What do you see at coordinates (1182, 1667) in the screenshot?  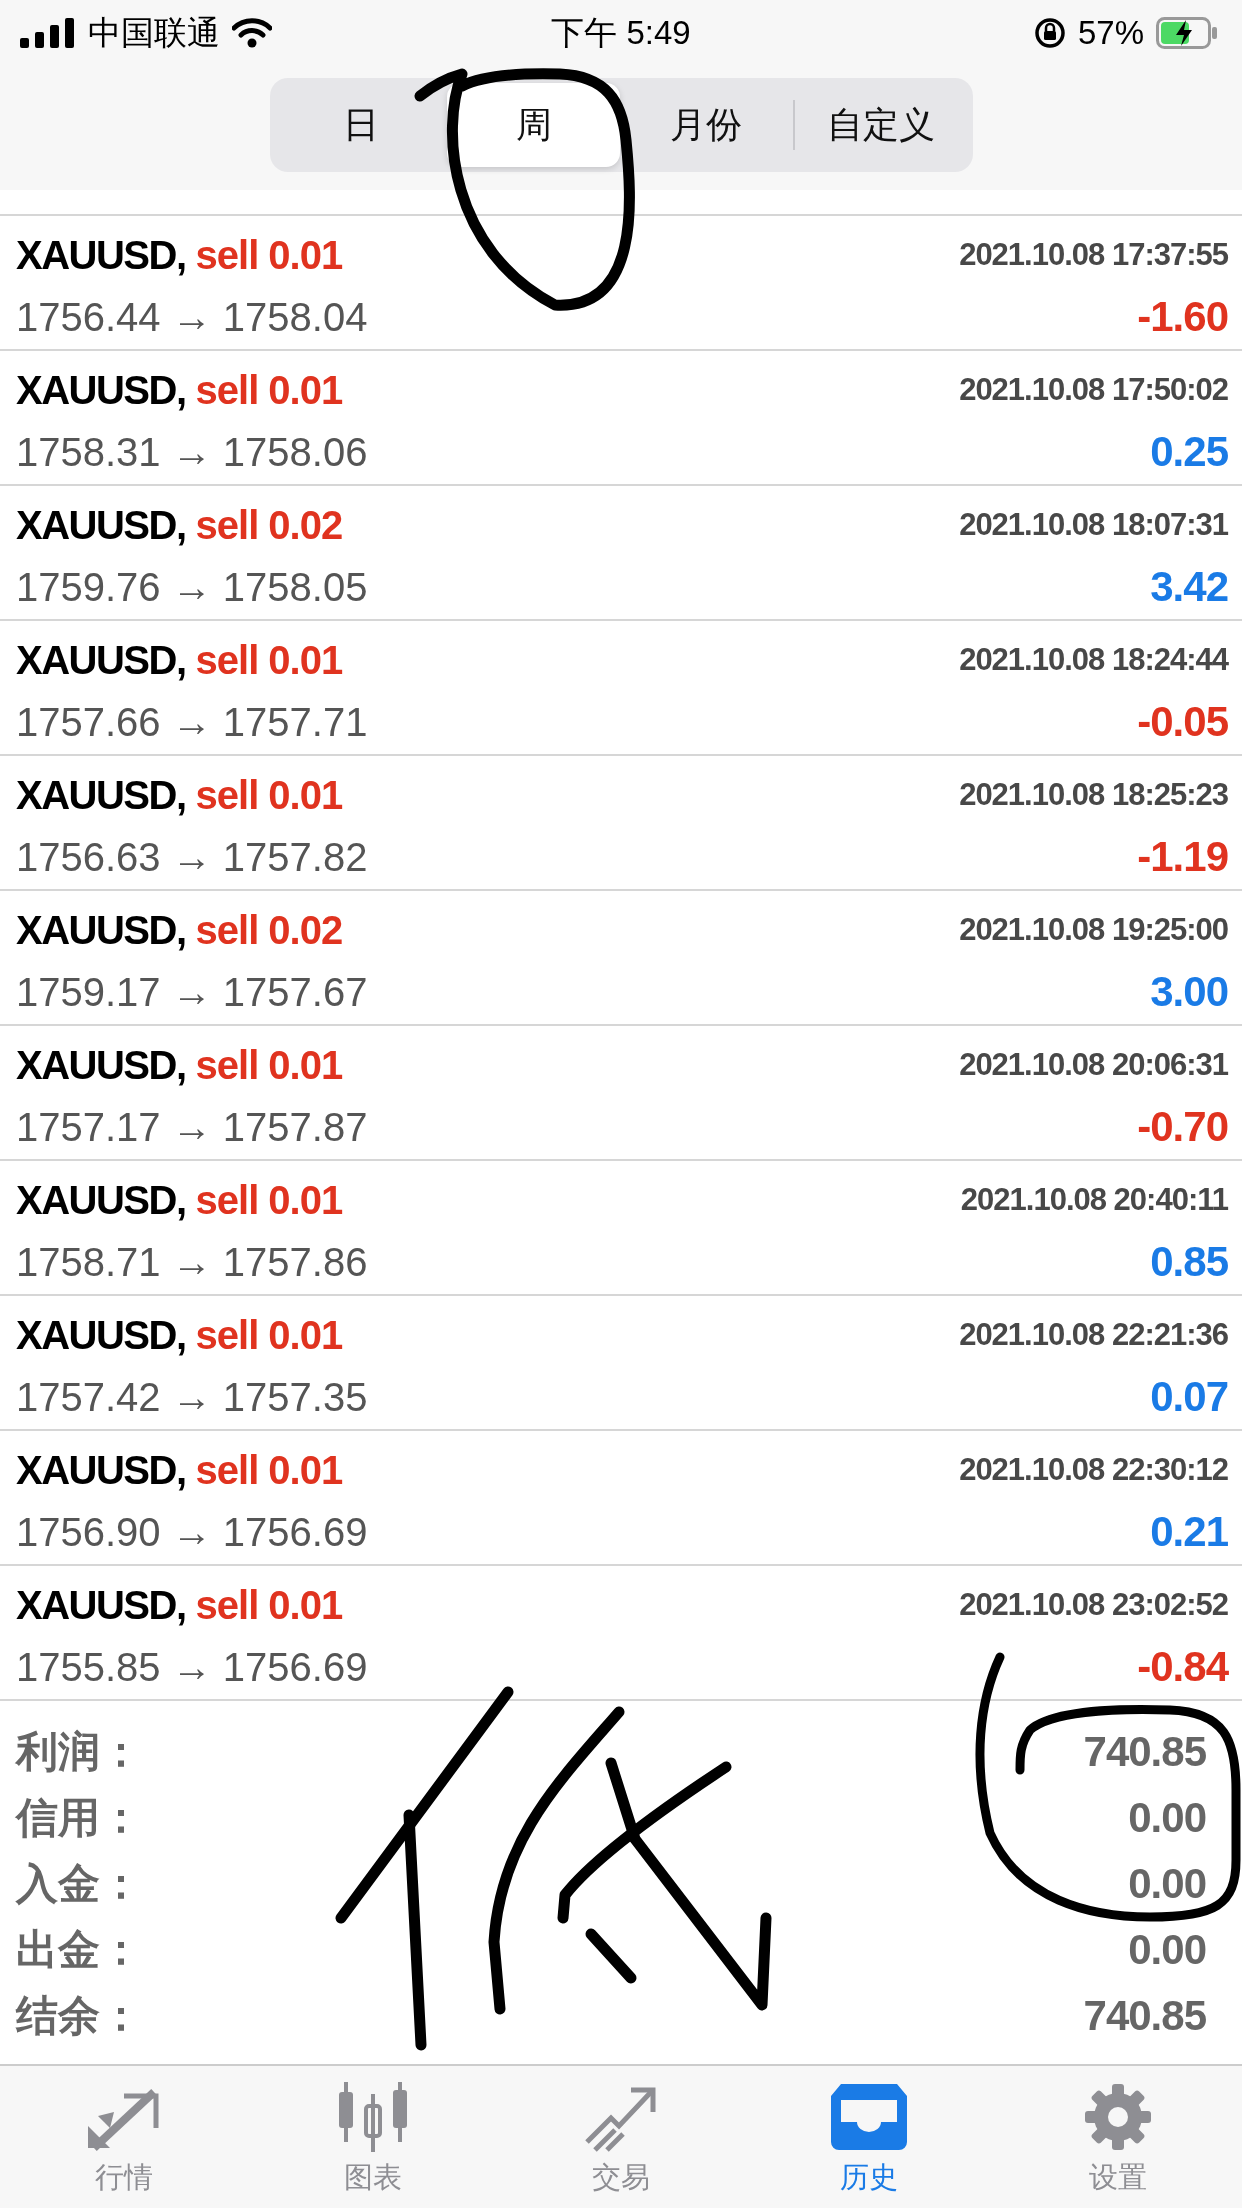 I see `profit-value: -0.84` at bounding box center [1182, 1667].